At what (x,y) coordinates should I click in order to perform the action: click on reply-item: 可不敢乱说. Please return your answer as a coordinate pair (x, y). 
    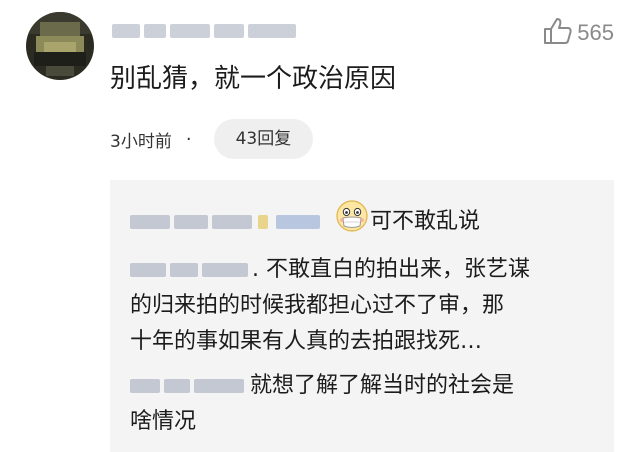
    Looking at the image, I should click on (305, 222).